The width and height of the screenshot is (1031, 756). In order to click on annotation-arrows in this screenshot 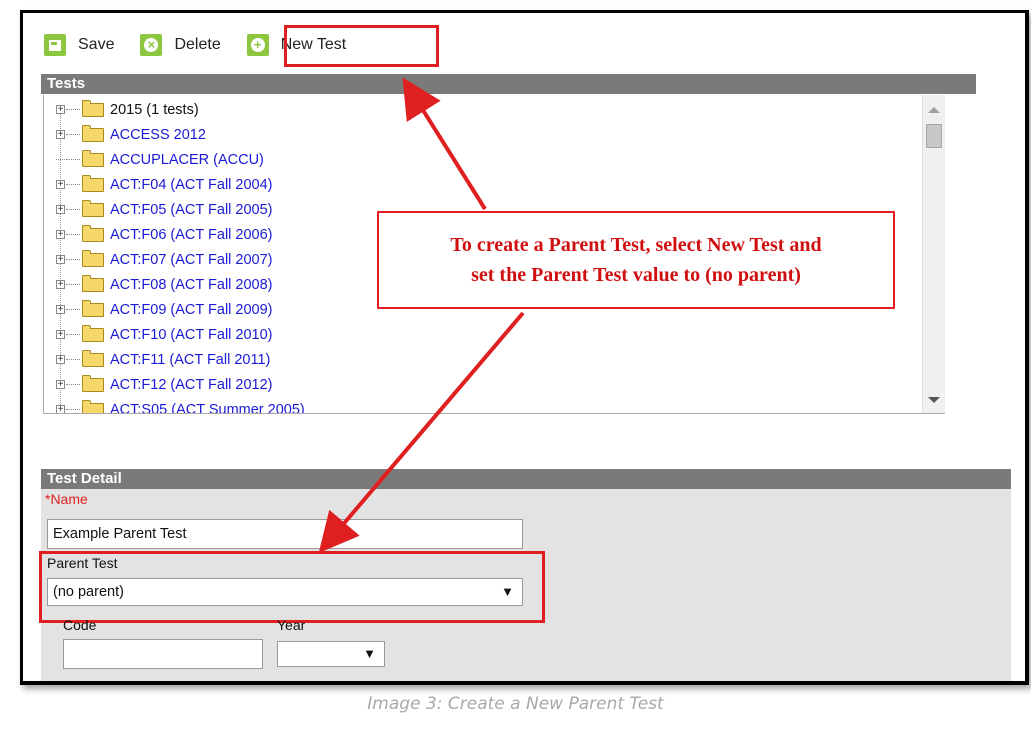, I will do `click(421, 315)`.